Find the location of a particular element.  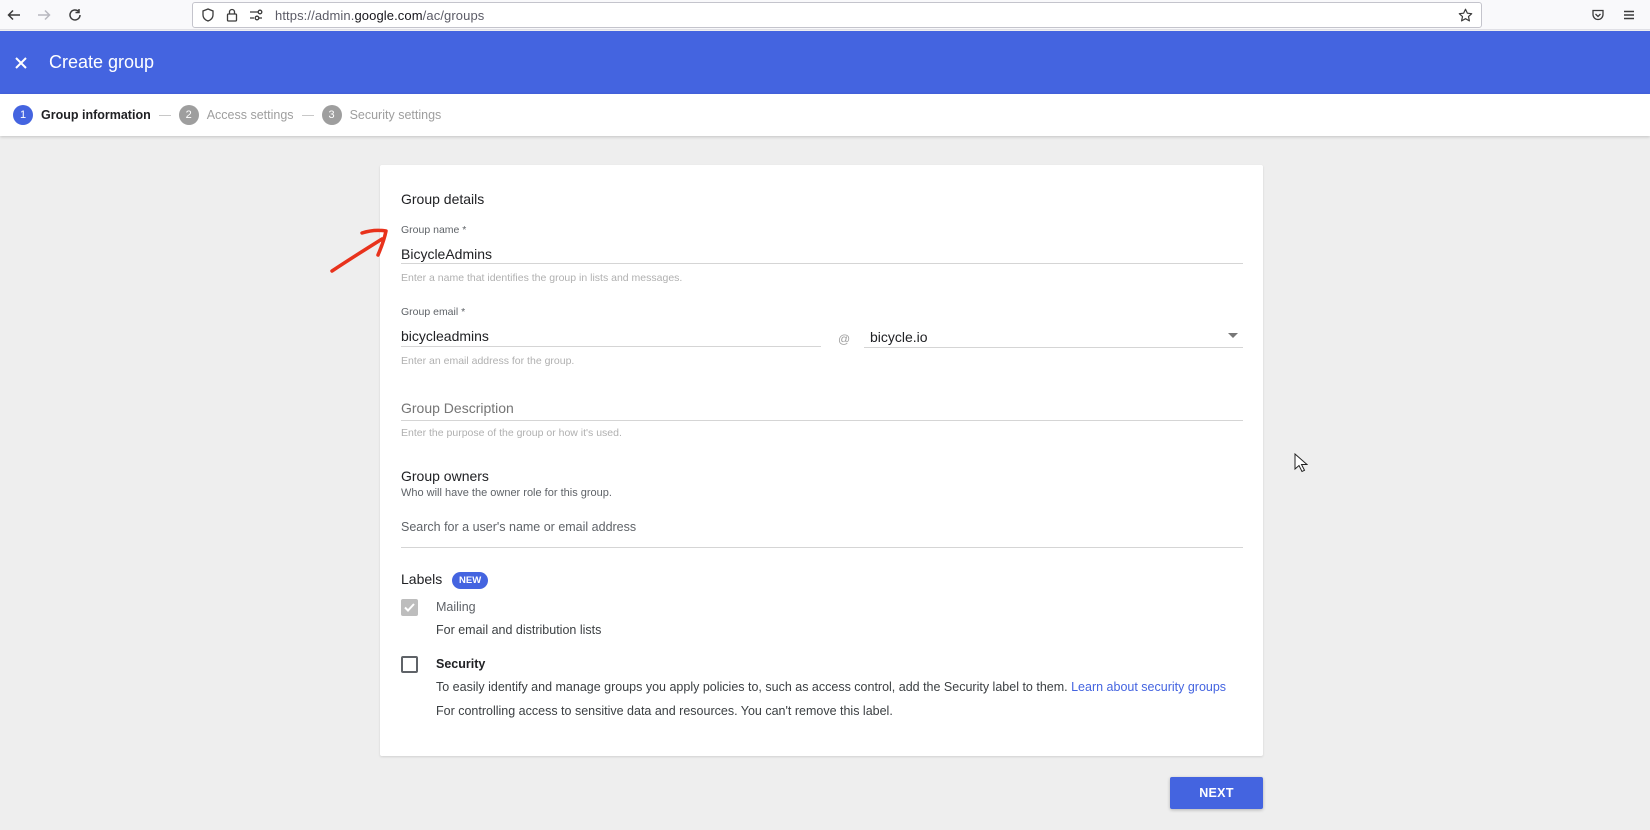

group-email-hint: Enter an email address for the group. is located at coordinates (488, 361).